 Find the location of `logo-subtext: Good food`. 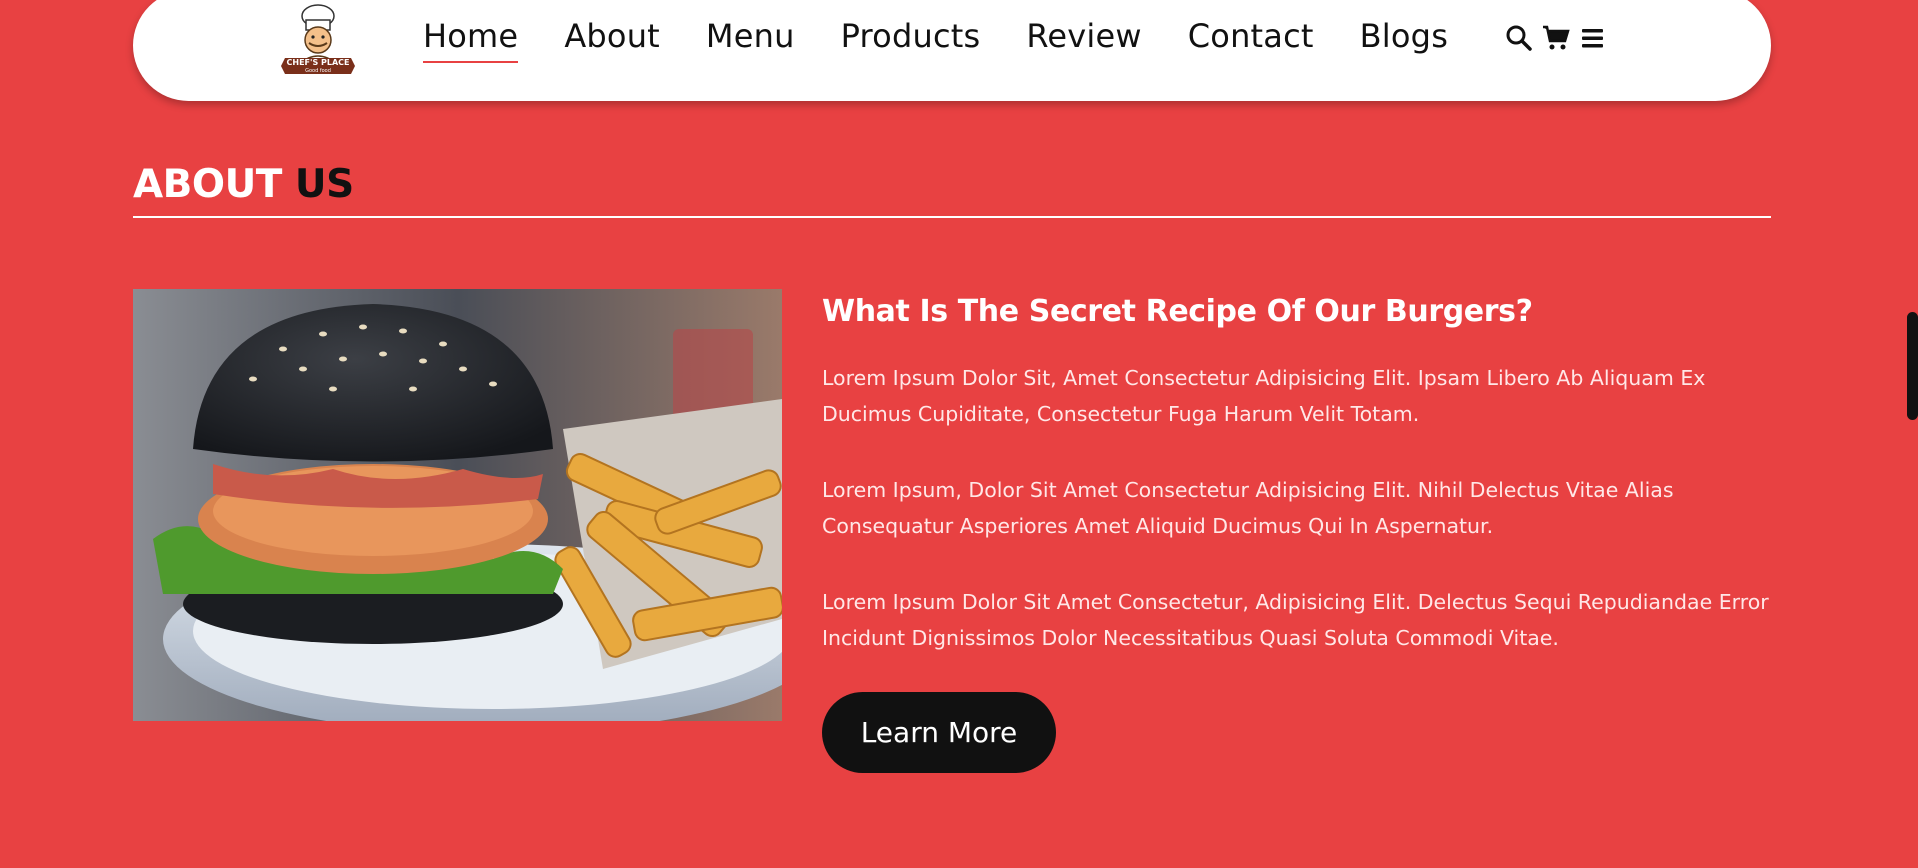

logo-subtext: Good food is located at coordinates (318, 71).